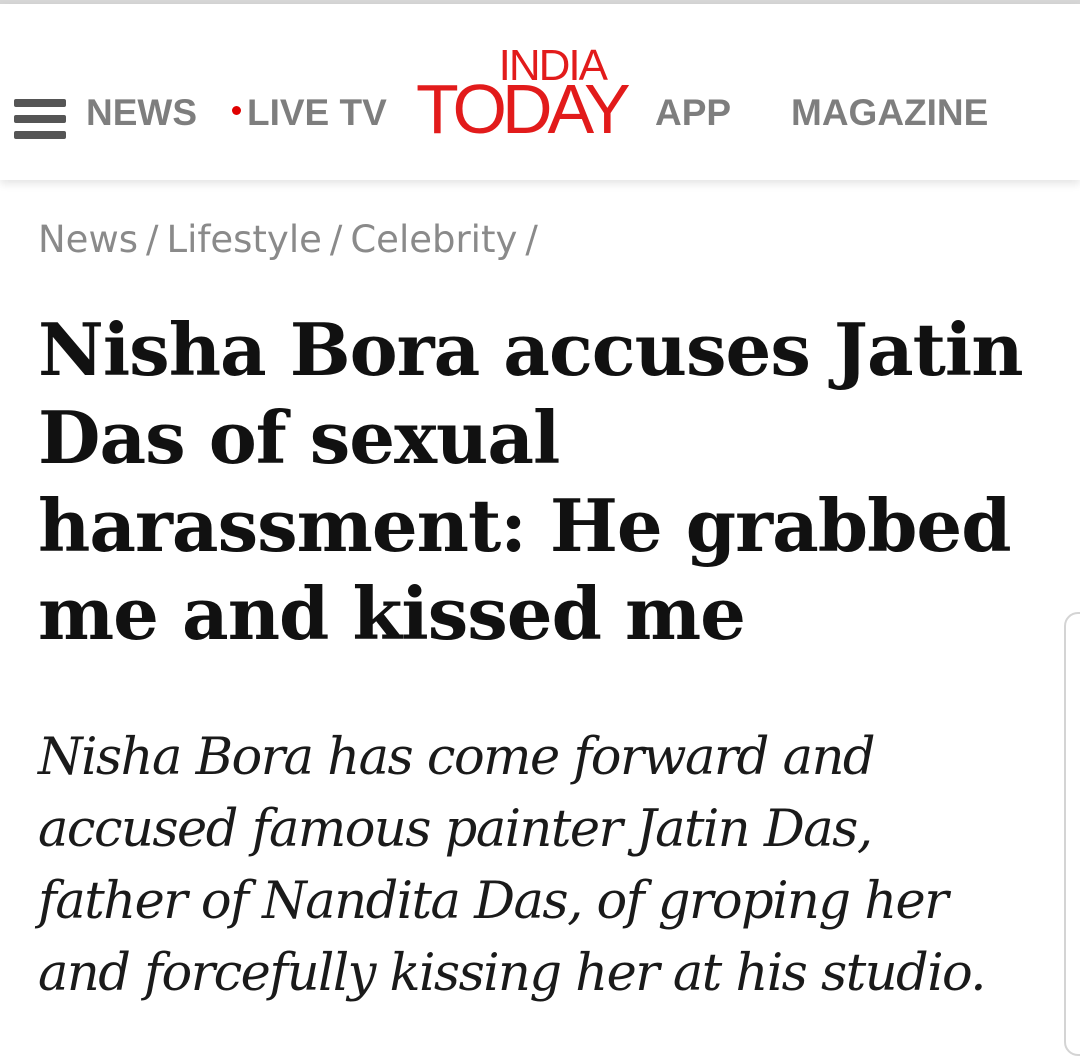  Describe the element at coordinates (1072, 834) in the screenshot. I see `edge-scroll-handle` at that location.